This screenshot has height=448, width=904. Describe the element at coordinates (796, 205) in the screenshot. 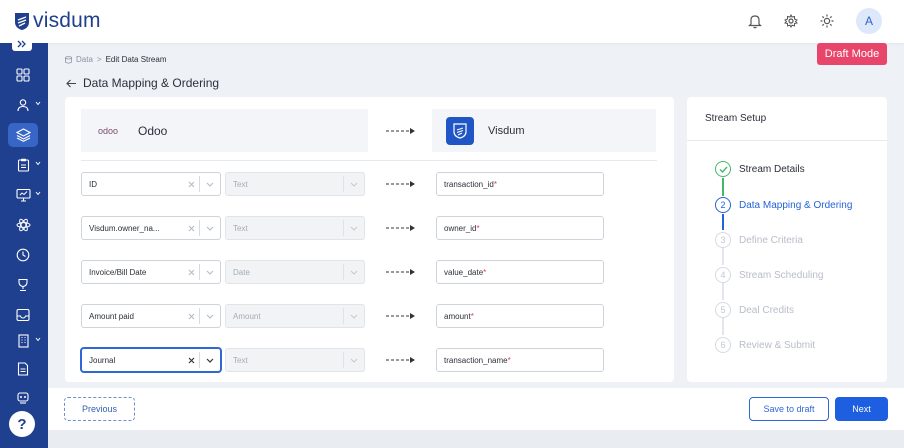

I see `step-label: Data Mapping & Ordering` at that location.